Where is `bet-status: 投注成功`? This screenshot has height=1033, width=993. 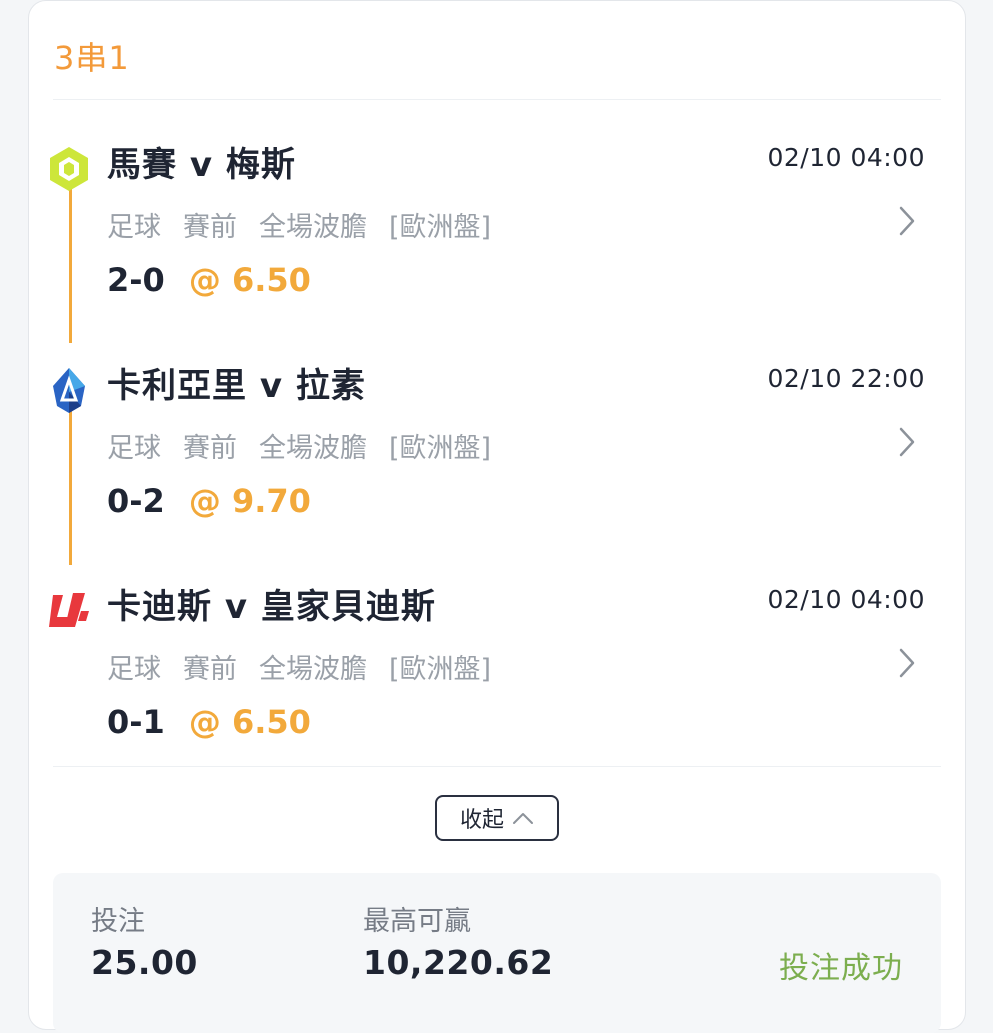
bet-status: 投注成功 is located at coordinates (841, 968).